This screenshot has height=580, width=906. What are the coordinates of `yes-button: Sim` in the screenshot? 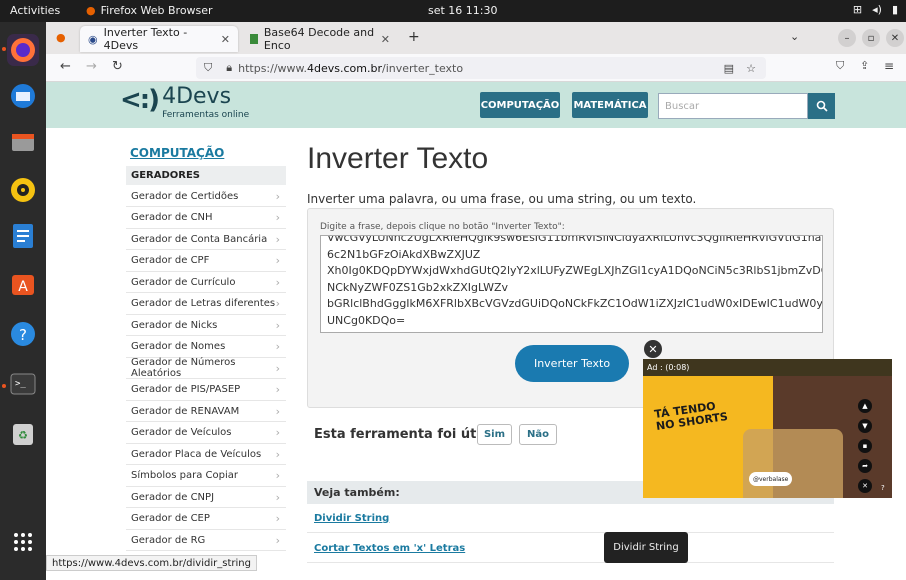 It's located at (494, 434).